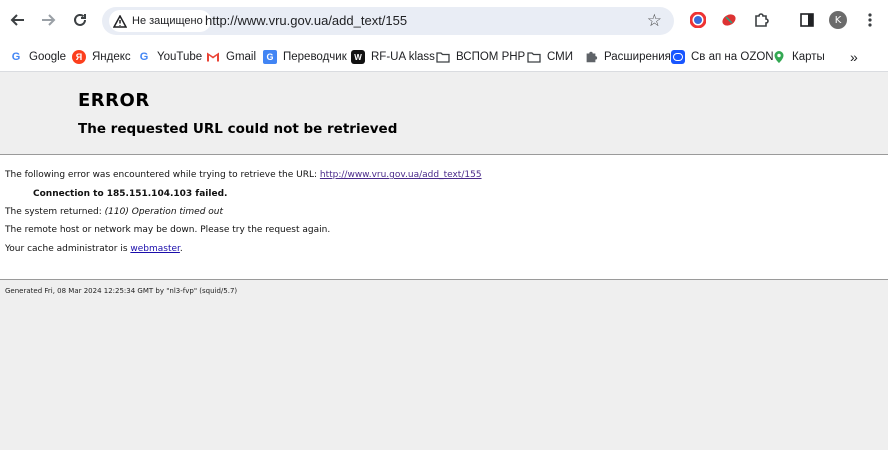 This screenshot has height=450, width=888. I want to click on bookmark-folder-vspom: ВСПОМ РНР, so click(480, 57).